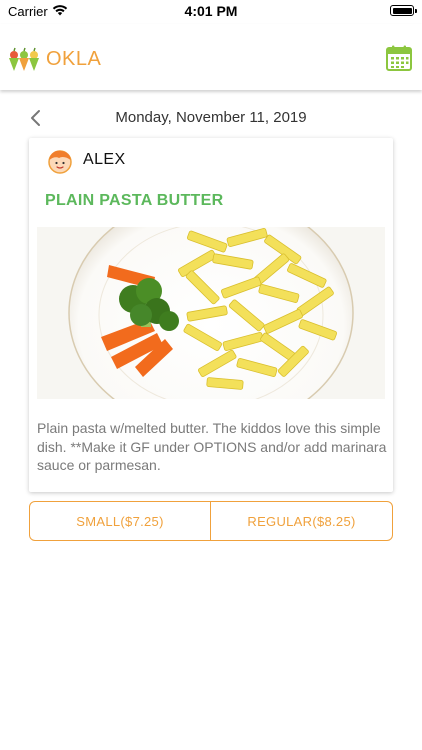 The image size is (422, 750). I want to click on status-bar: Carrier 4:01 PM, so click(211, 12).